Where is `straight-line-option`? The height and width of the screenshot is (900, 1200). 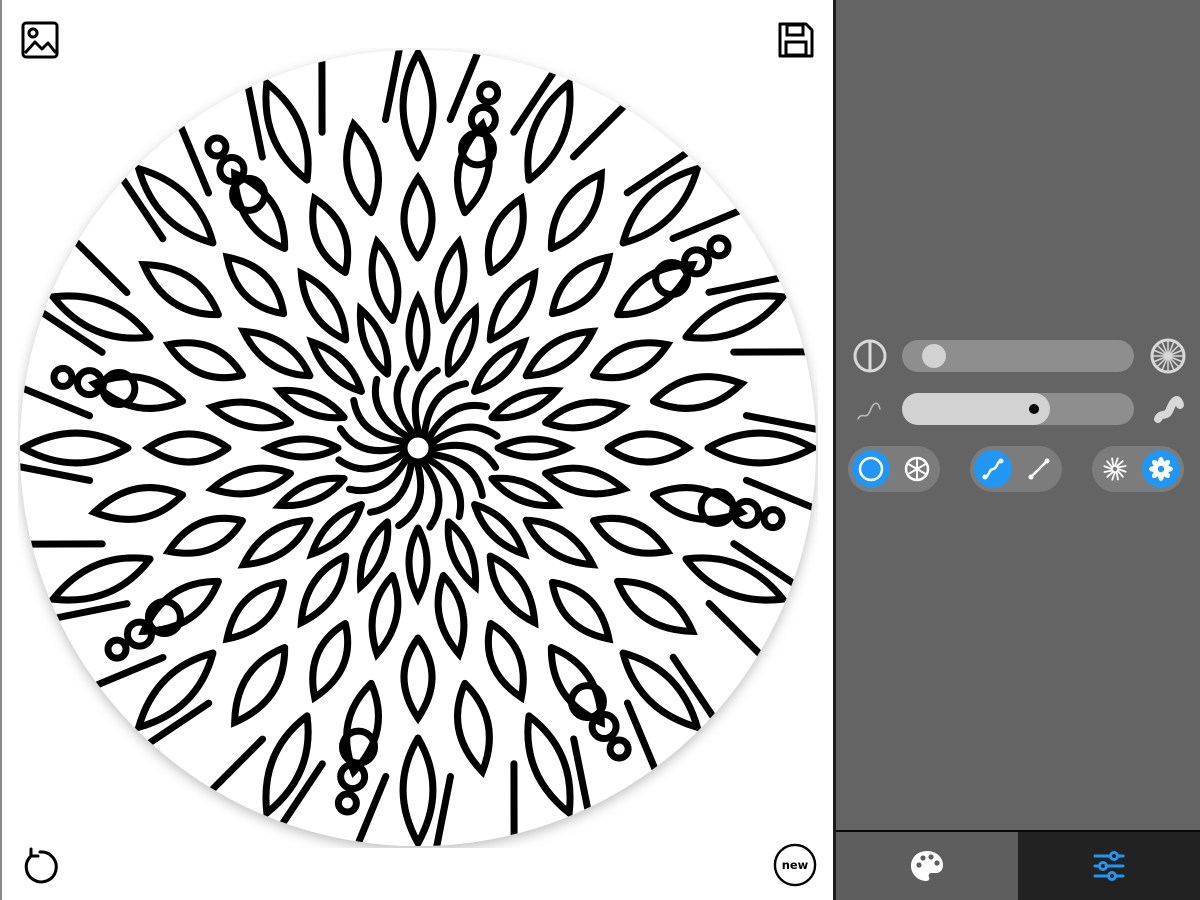
straight-line-option is located at coordinates (1039, 469).